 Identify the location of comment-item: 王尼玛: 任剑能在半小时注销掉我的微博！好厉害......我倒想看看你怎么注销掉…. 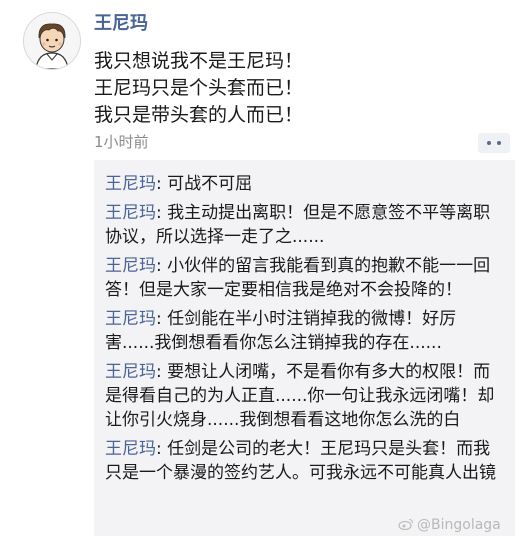
(305, 331).